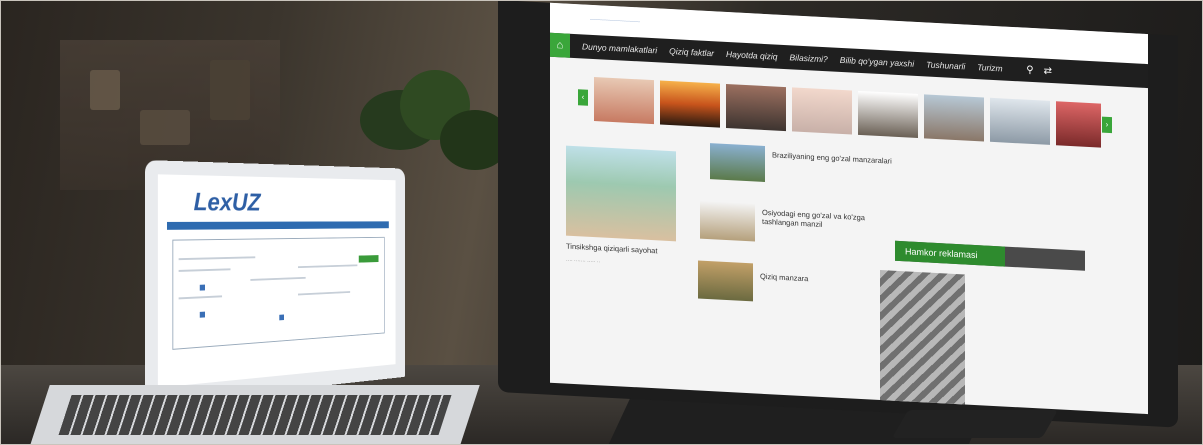 The height and width of the screenshot is (445, 1203). Describe the element at coordinates (278, 293) in the screenshot. I see `laptop-search-form` at that location.